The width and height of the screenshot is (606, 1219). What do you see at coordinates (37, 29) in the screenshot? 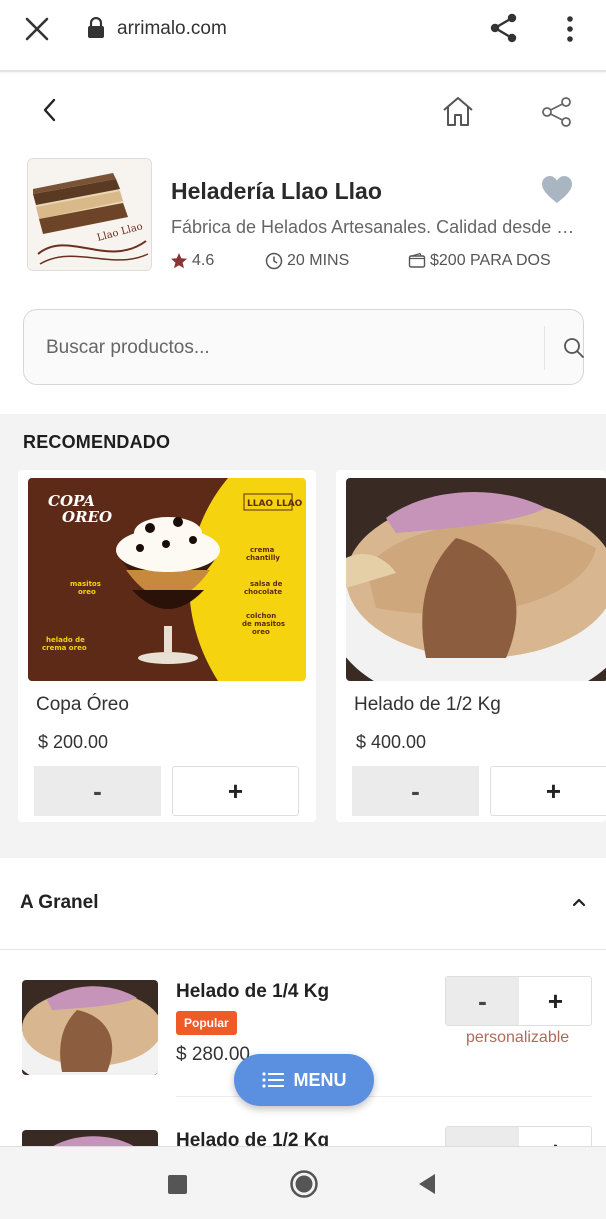
I see `close-icon` at bounding box center [37, 29].